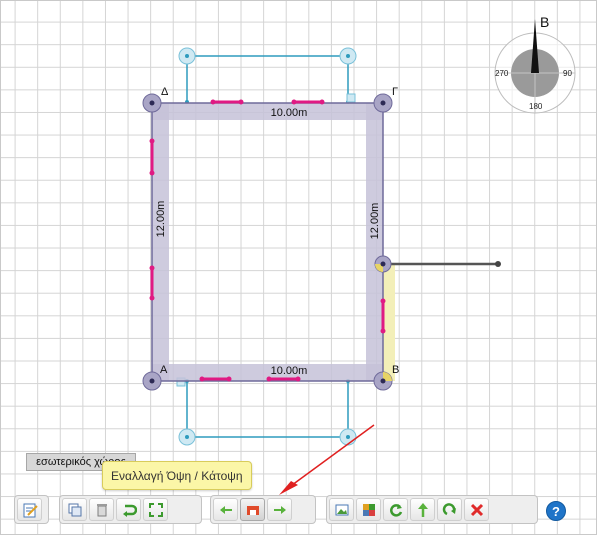  I want to click on copy-button, so click(74, 509).